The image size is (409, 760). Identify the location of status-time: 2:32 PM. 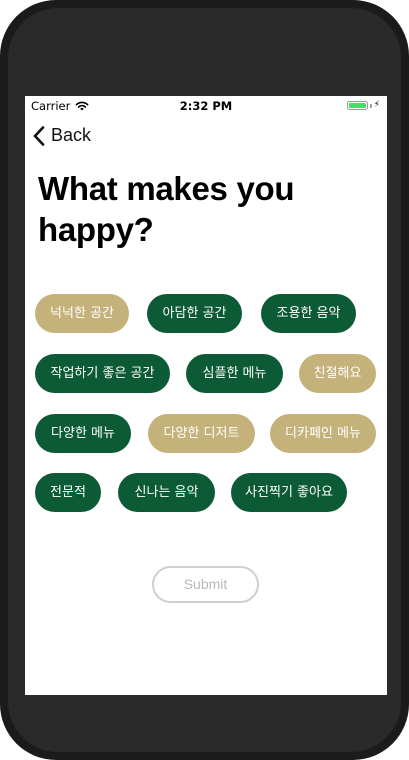
(206, 106).